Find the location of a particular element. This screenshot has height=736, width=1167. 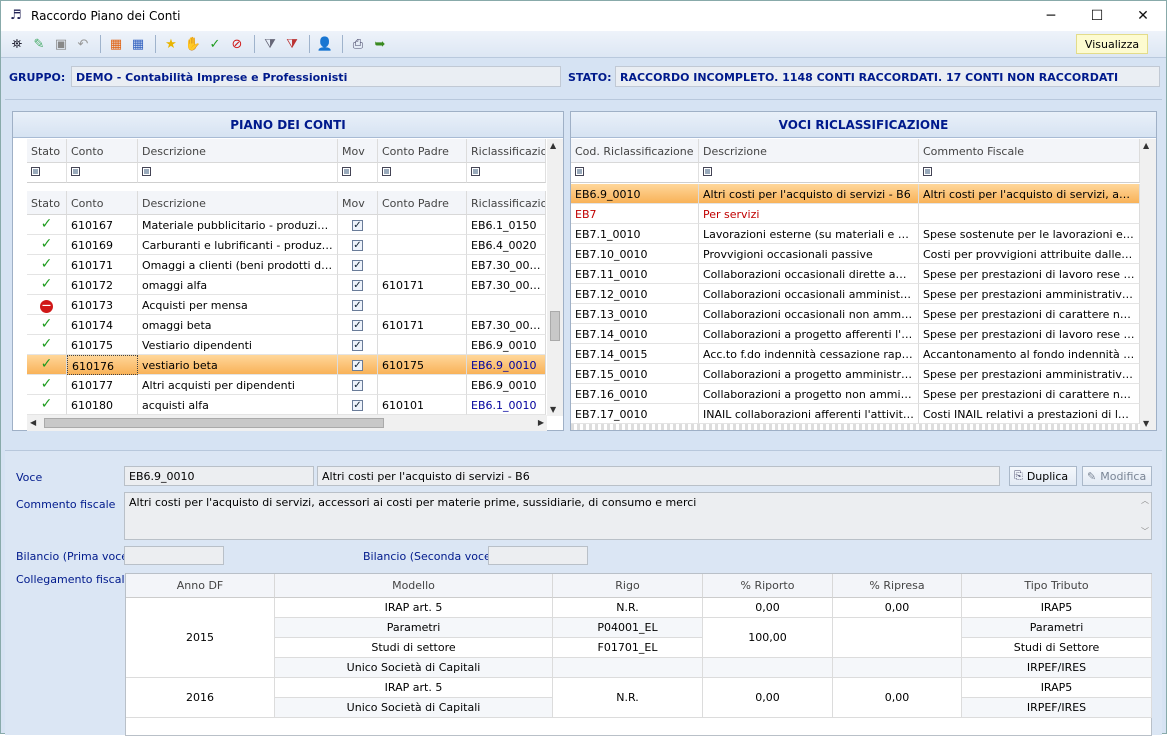

col-rigo: Rigo is located at coordinates (628, 586).